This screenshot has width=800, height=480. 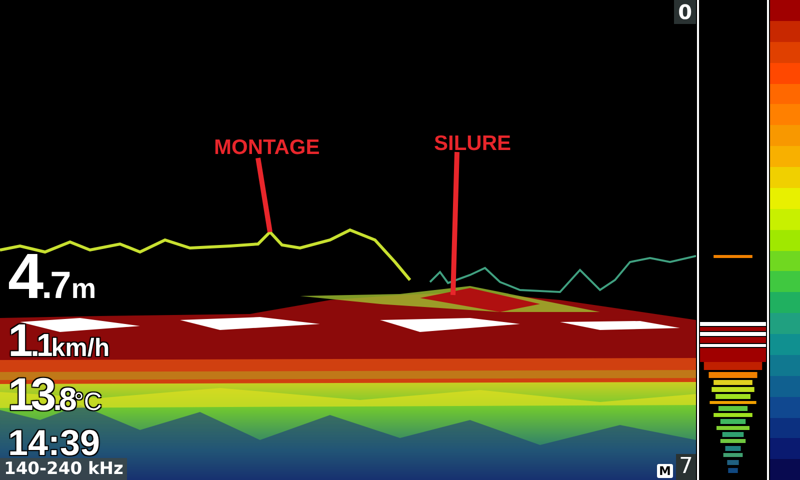 What do you see at coordinates (473, 144) in the screenshot?
I see `annotation-label: SILURE` at bounding box center [473, 144].